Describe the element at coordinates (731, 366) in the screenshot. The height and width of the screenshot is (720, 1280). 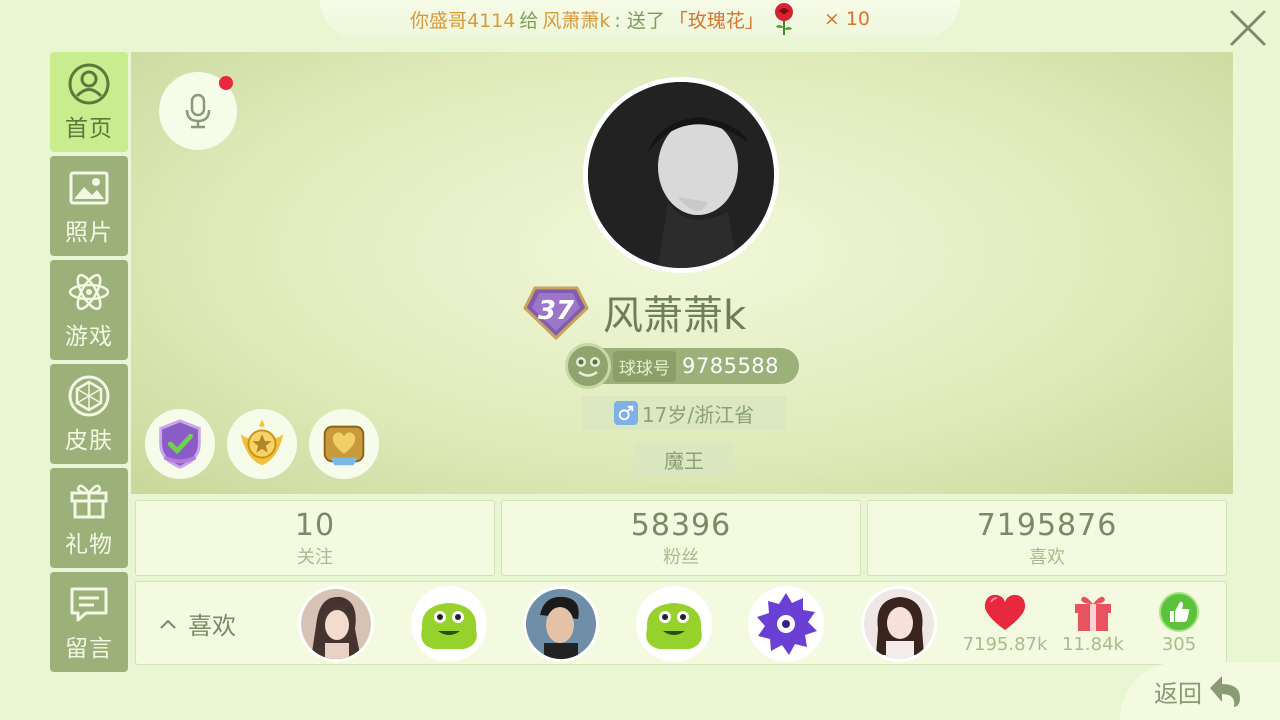
I see `id-value: 9785588` at that location.